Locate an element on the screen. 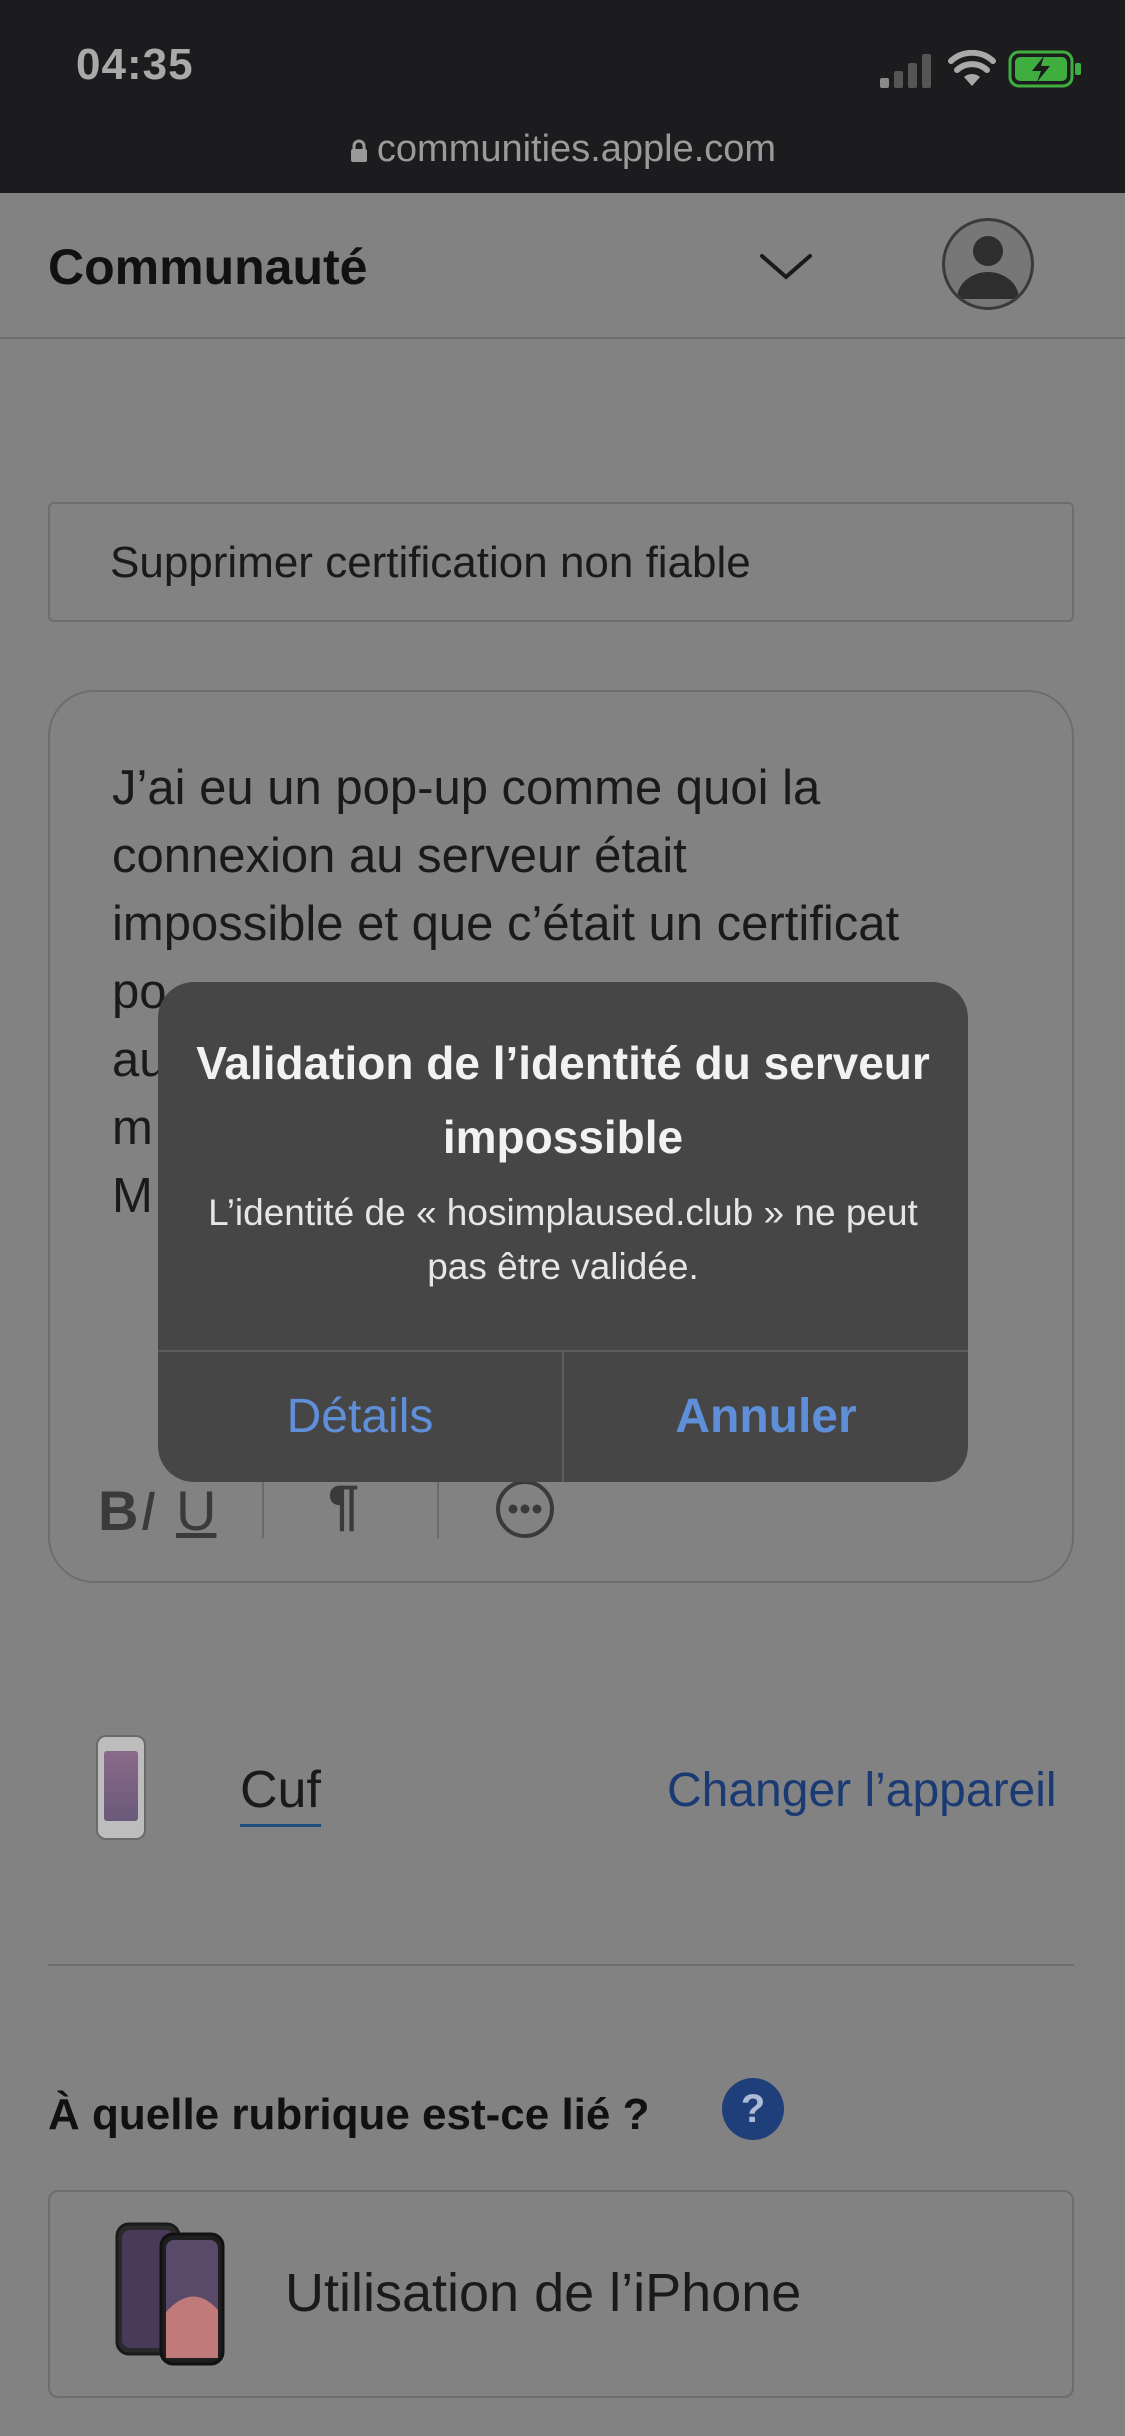  lock-icon is located at coordinates (358, 150).